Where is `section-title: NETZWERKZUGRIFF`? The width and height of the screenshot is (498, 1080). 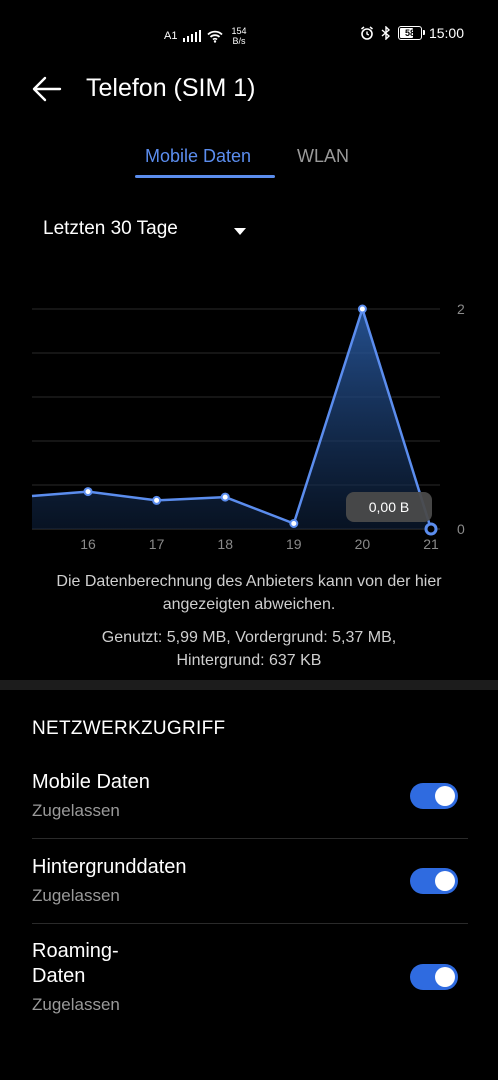
section-title: NETZWERKZUGRIFF is located at coordinates (129, 728).